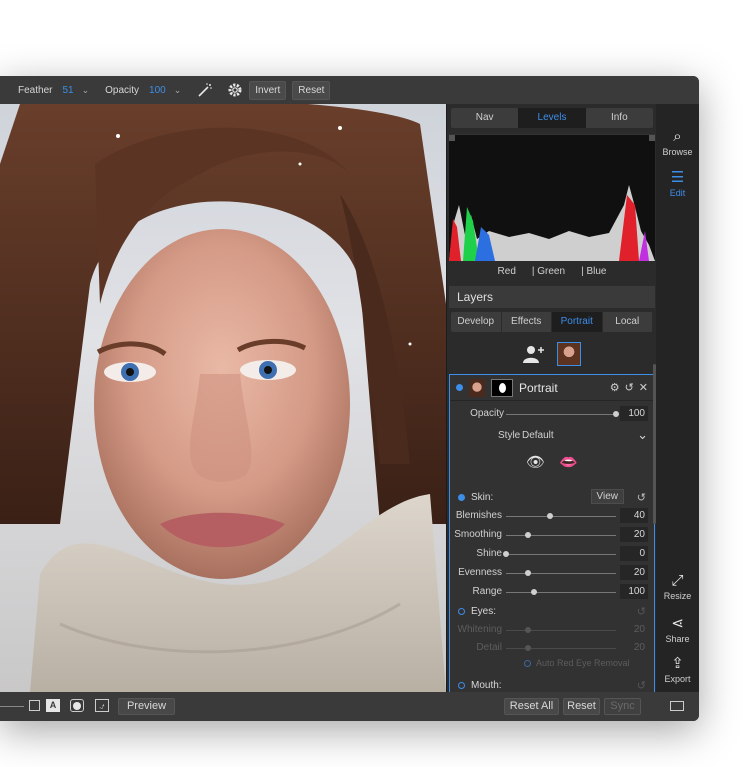 Image resolution: width=752 pixels, height=767 pixels. What do you see at coordinates (459, 387) in the screenshot?
I see `layer-enabled-toggle` at bounding box center [459, 387].